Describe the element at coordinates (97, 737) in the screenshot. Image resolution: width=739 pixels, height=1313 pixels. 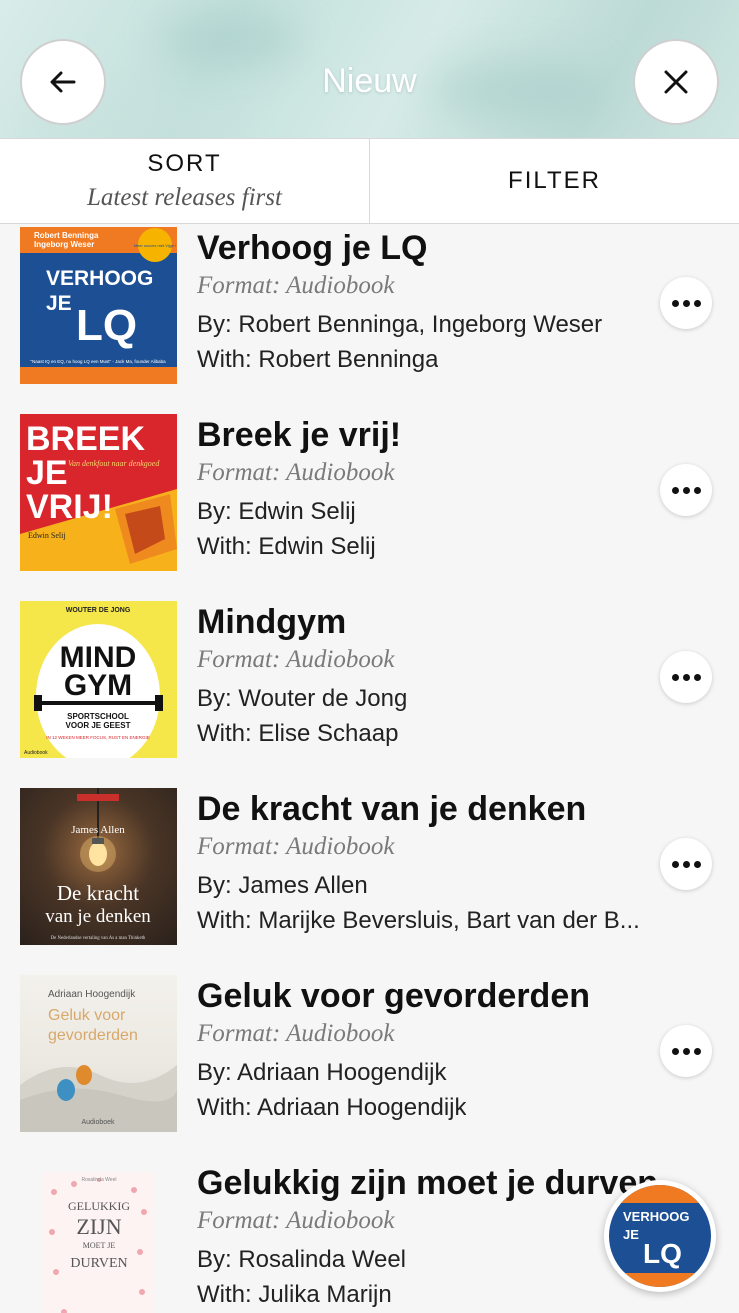
I see `cover-tagline: IN 12 WEKEN MEER FOCUS, RUST EN ENERGIE` at that location.